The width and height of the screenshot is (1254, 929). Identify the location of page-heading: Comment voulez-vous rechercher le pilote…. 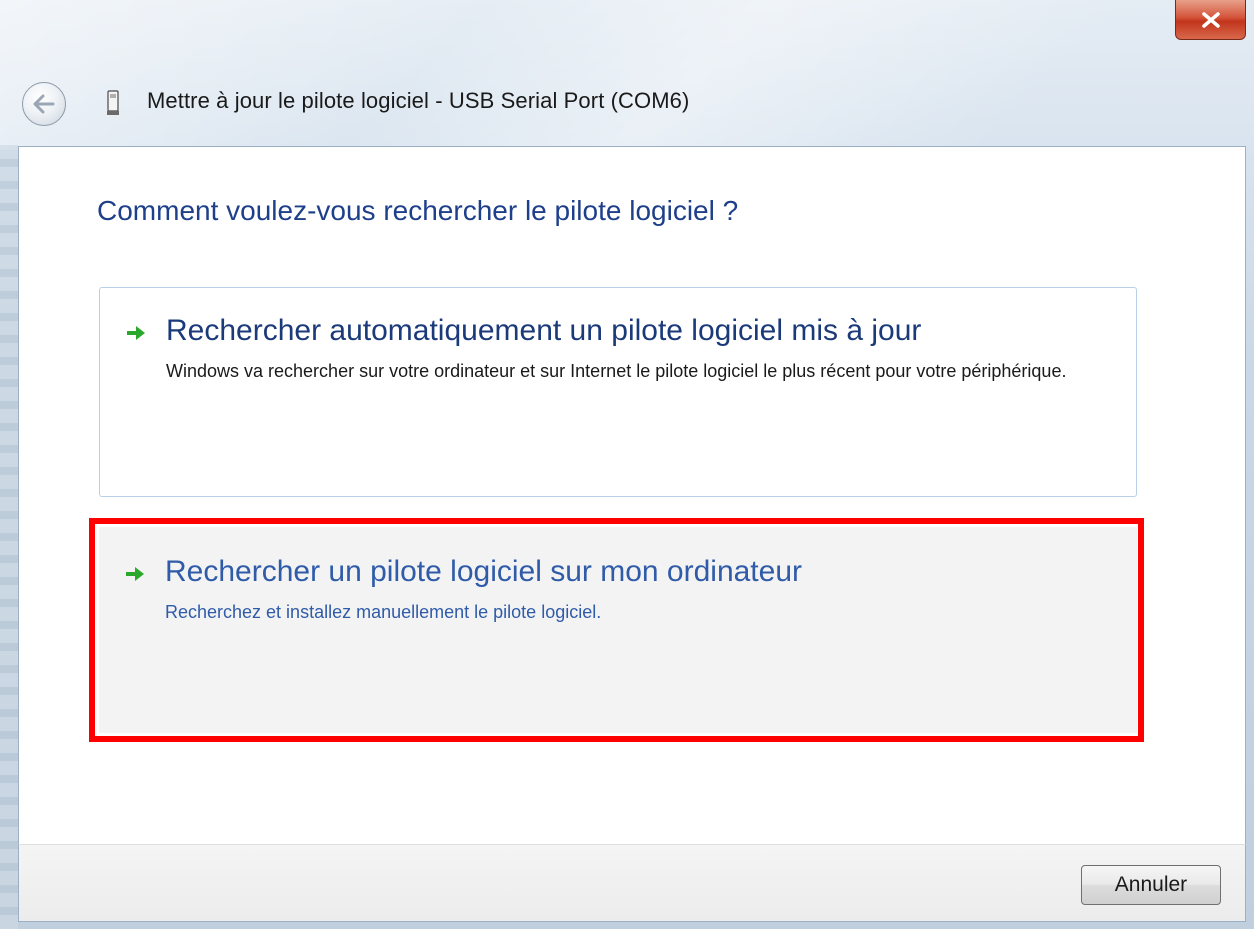
(418, 210).